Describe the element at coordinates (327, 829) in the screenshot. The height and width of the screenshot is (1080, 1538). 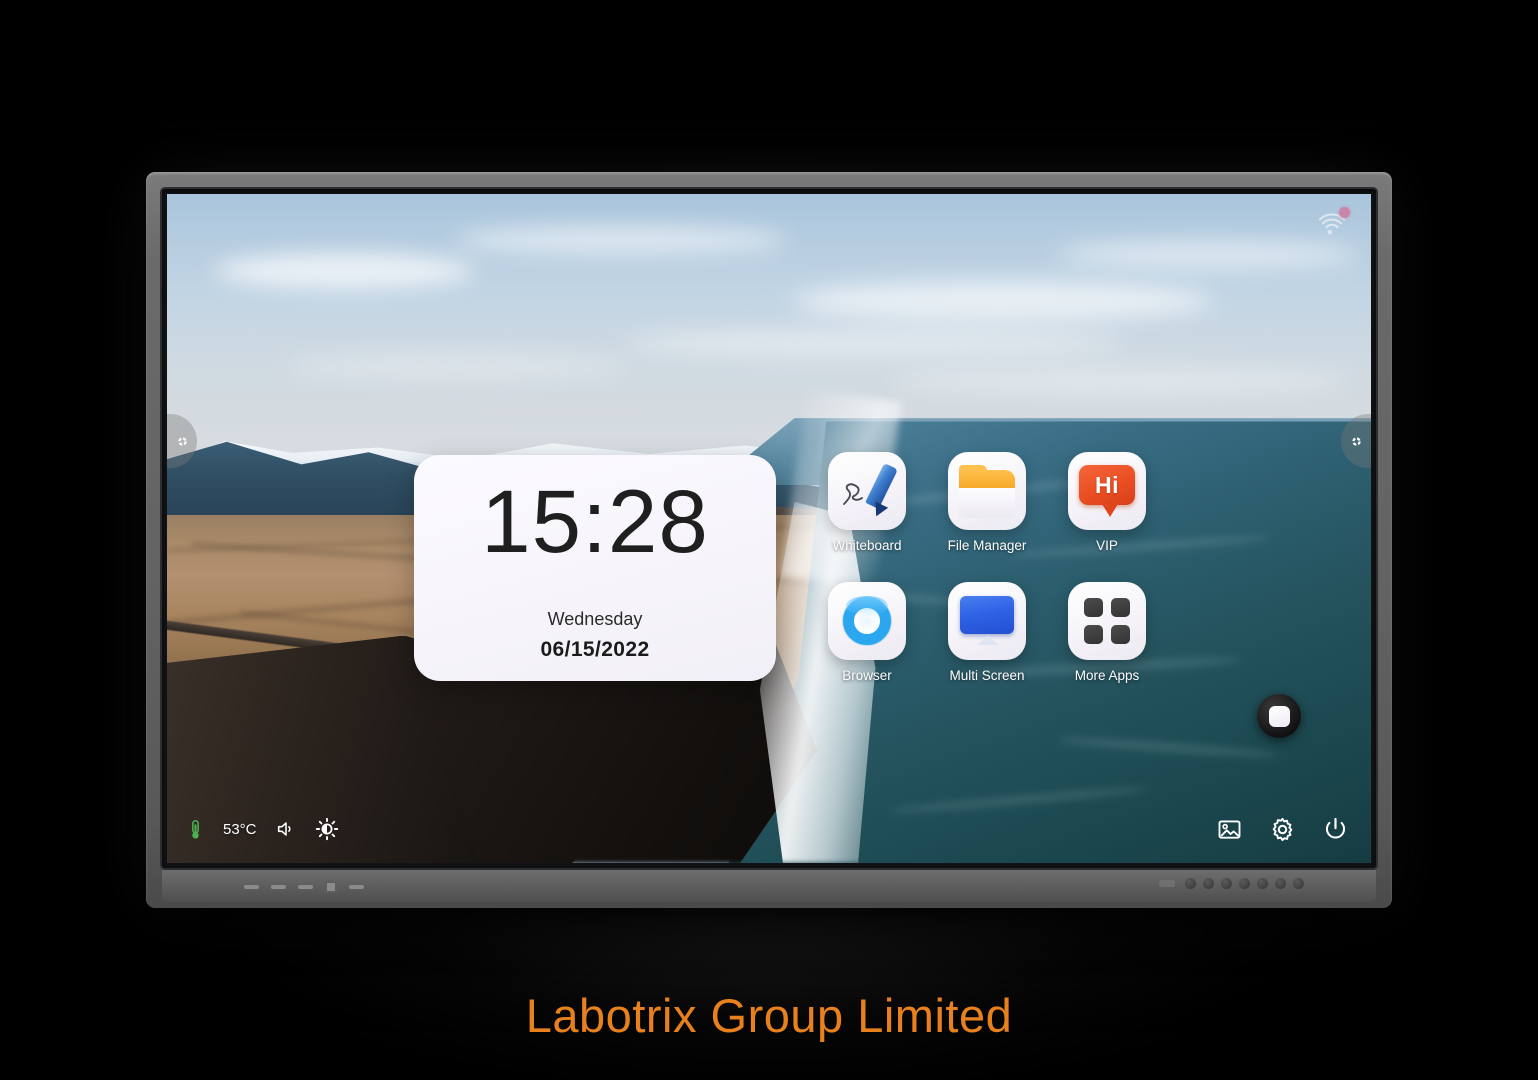
I see `brightness-icon` at that location.